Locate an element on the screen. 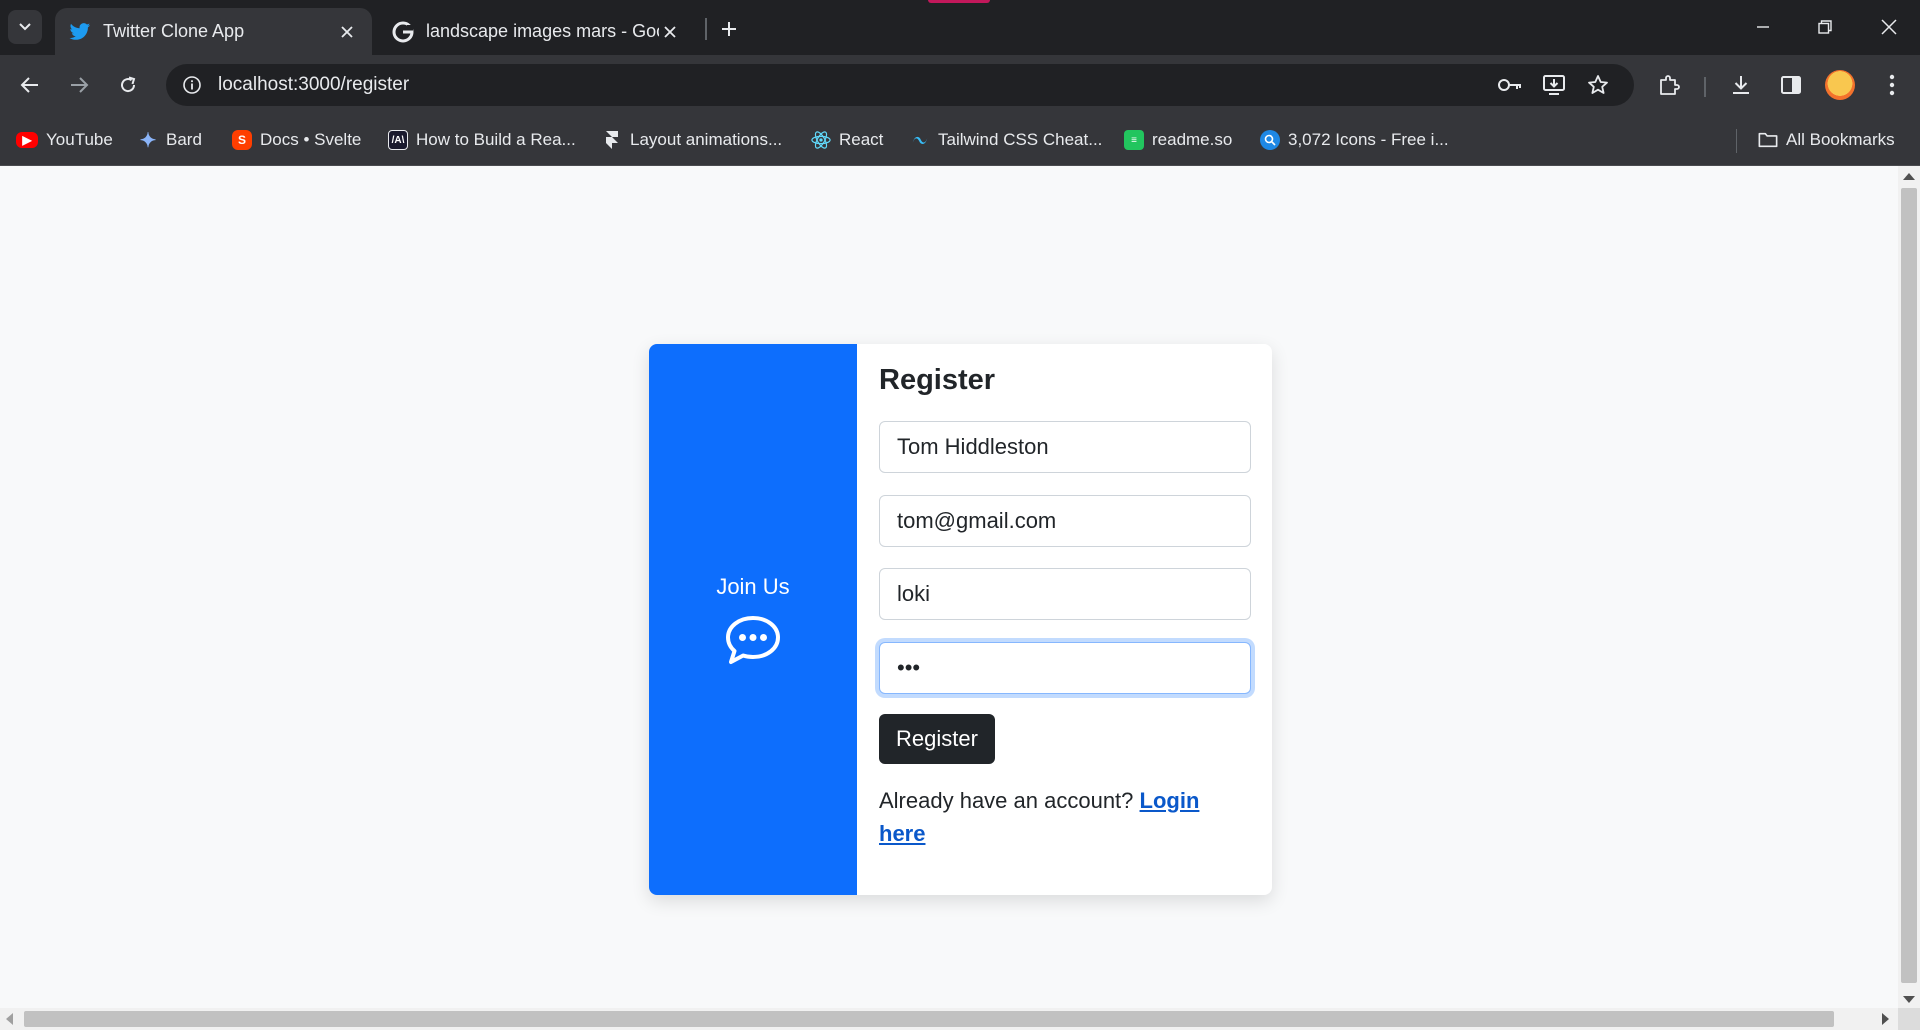  site-info-icon is located at coordinates (192, 85).